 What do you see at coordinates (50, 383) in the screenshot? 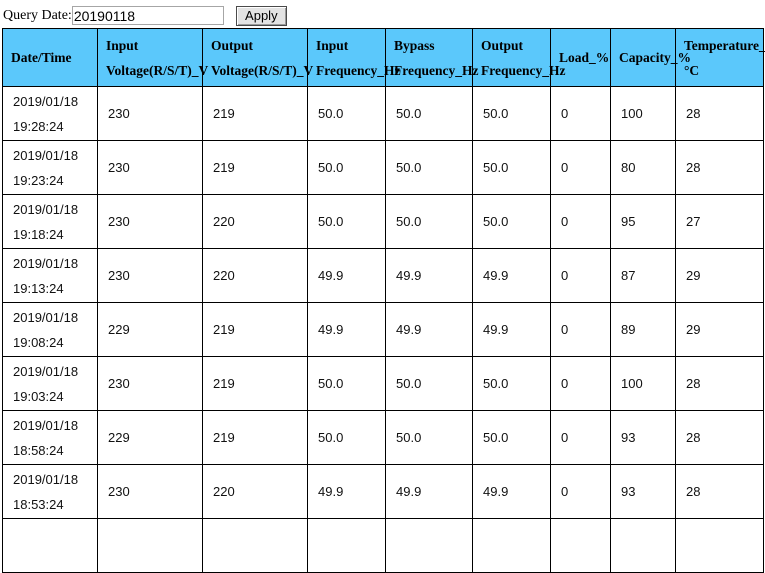
I see `cell-datetime: 2019/01/18 19:03:24` at bounding box center [50, 383].